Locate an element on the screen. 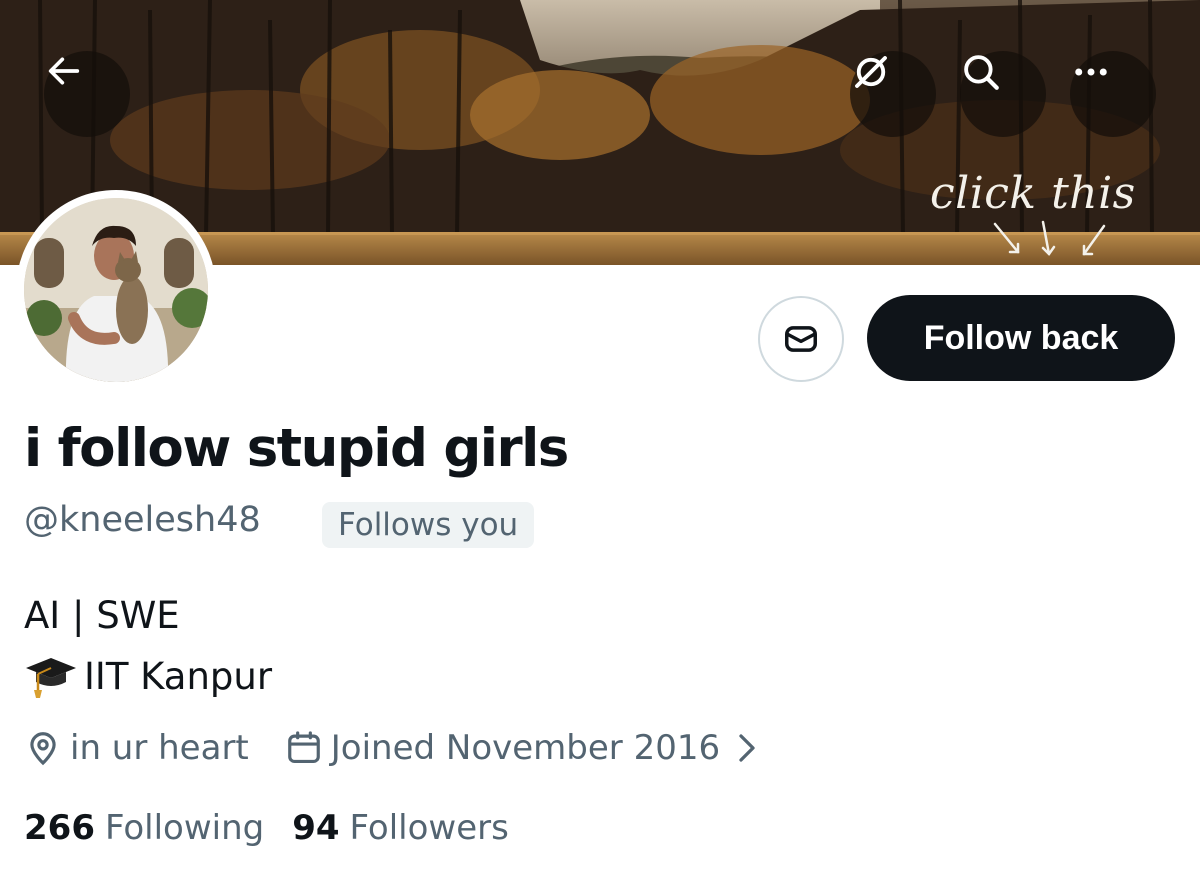 This screenshot has width=1200, height=883. more-horizontal-icon is located at coordinates (1091, 72).